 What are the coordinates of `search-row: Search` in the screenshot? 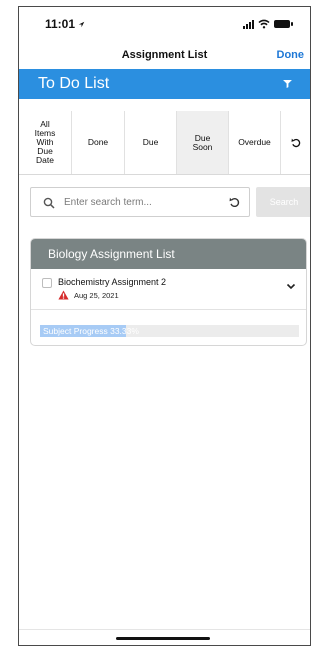 It's located at (170, 202).